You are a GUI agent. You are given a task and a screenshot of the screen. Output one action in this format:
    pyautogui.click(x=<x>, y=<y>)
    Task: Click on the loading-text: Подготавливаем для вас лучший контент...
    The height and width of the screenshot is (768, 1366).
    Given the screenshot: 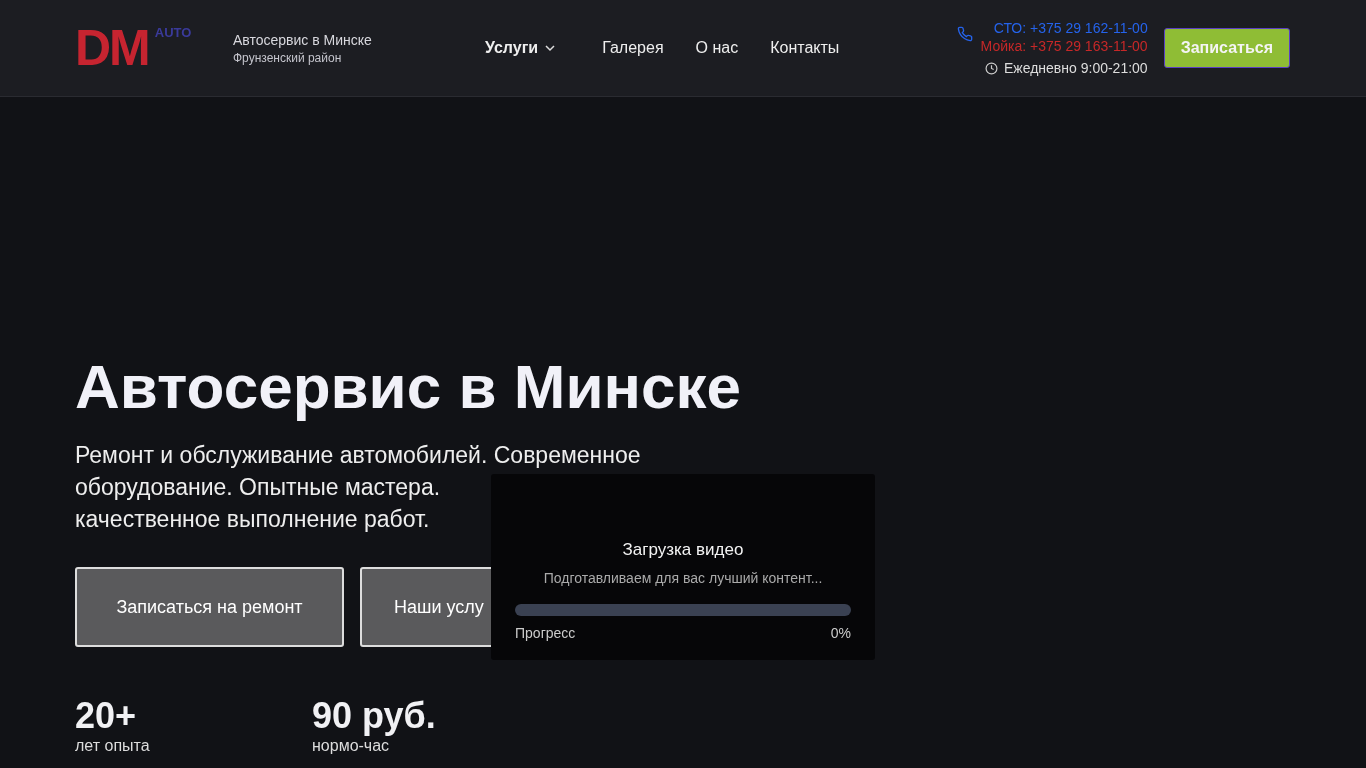 What is the action you would take?
    pyautogui.click(x=683, y=578)
    